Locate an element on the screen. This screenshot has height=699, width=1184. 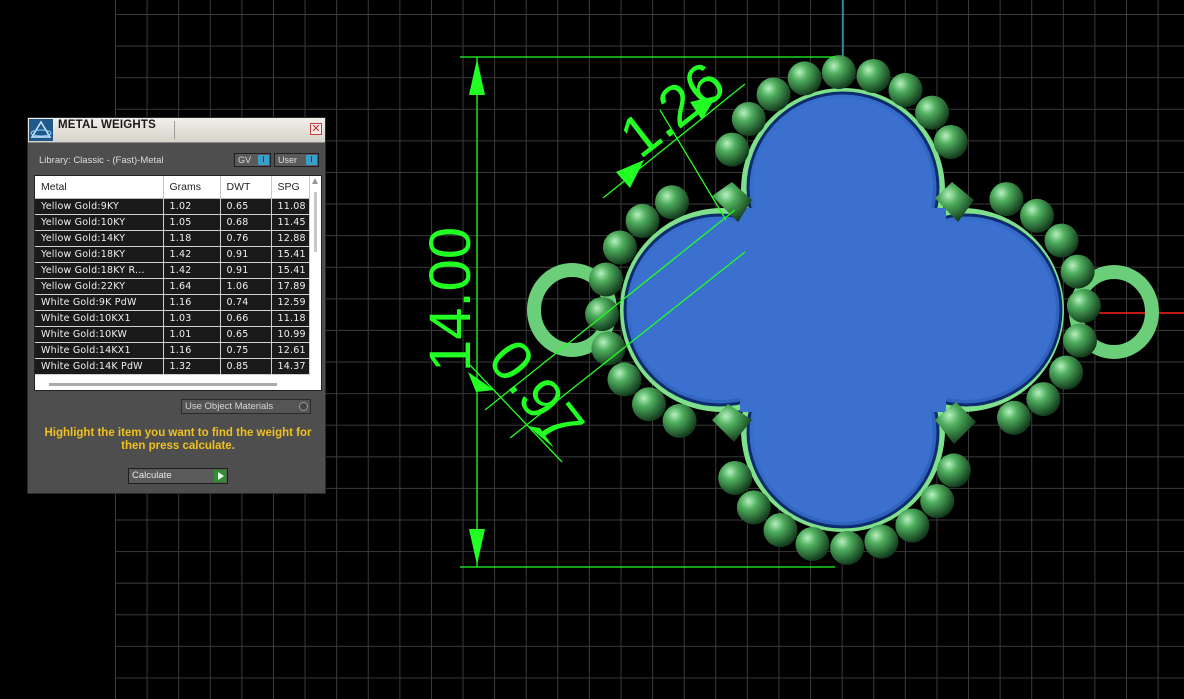
close-icon: ✕ is located at coordinates (316, 129).